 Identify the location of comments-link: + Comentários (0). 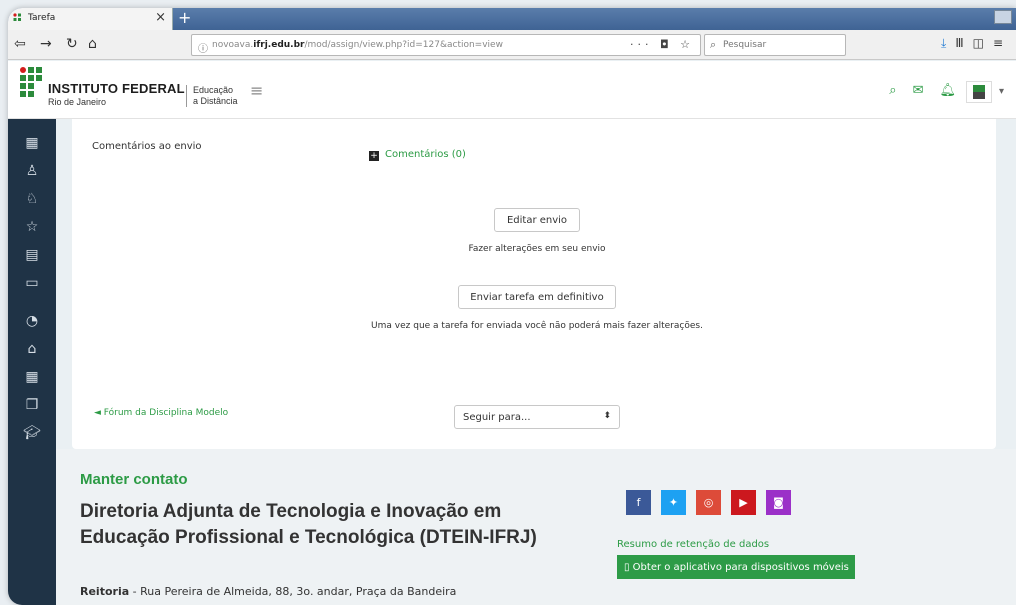
(417, 155).